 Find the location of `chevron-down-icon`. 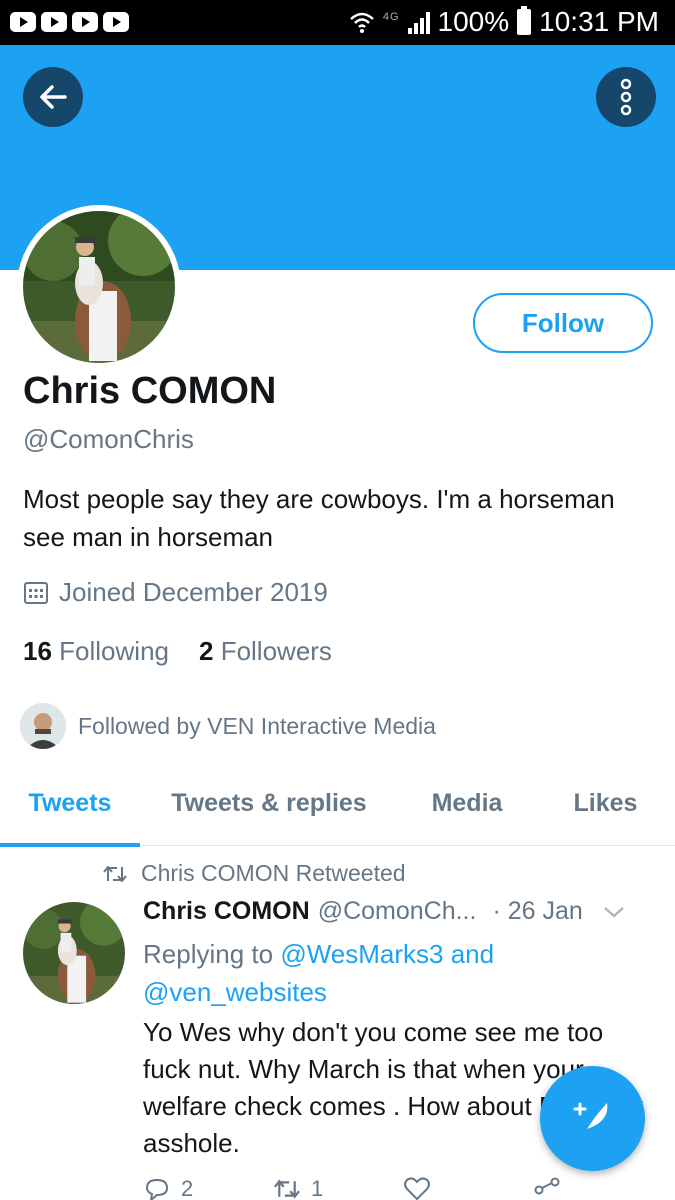

chevron-down-icon is located at coordinates (613, 912).